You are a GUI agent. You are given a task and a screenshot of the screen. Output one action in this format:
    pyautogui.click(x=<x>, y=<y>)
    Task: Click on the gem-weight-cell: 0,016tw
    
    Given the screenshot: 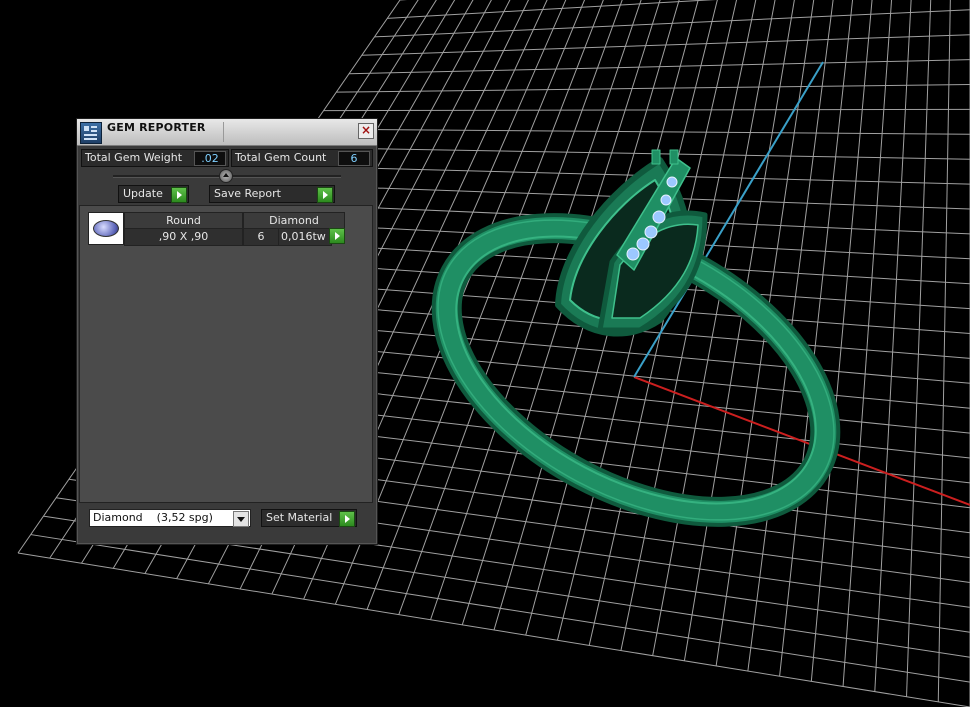 What is the action you would take?
    pyautogui.click(x=305, y=237)
    